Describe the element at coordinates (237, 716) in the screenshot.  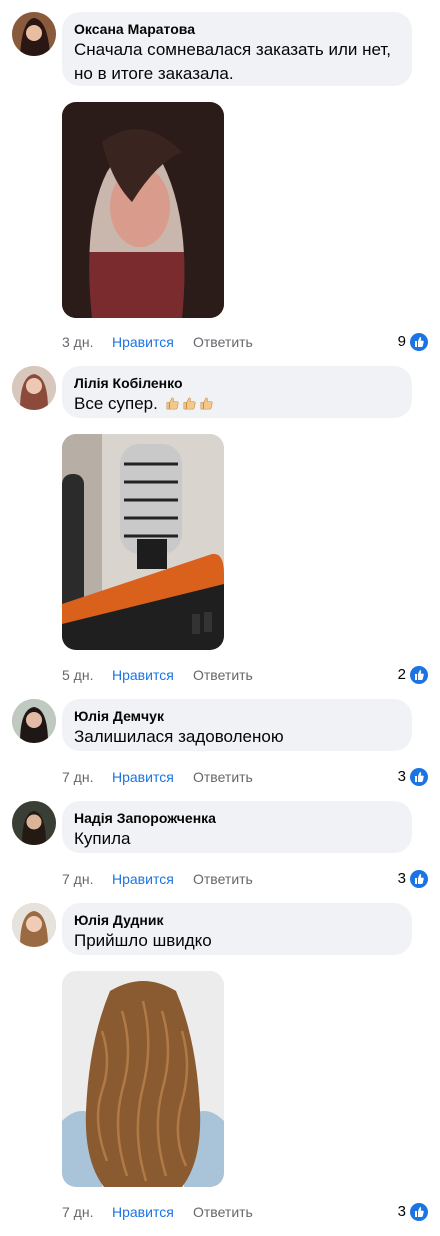
I see `comment-author: Юлія Демчук` at that location.